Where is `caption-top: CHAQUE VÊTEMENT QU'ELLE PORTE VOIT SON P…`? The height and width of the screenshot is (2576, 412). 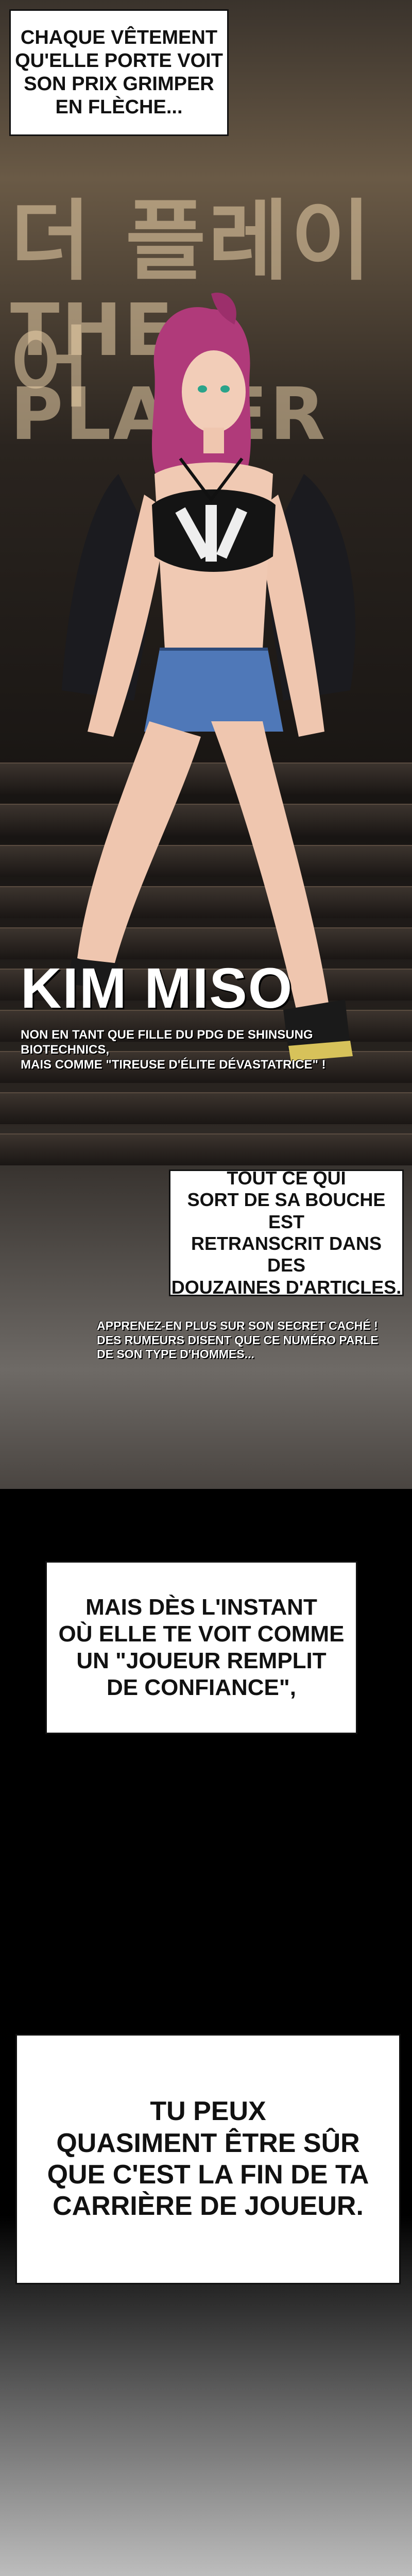 caption-top: CHAQUE VÊTEMENT QU'ELLE PORTE VOIT SON P… is located at coordinates (119, 72).